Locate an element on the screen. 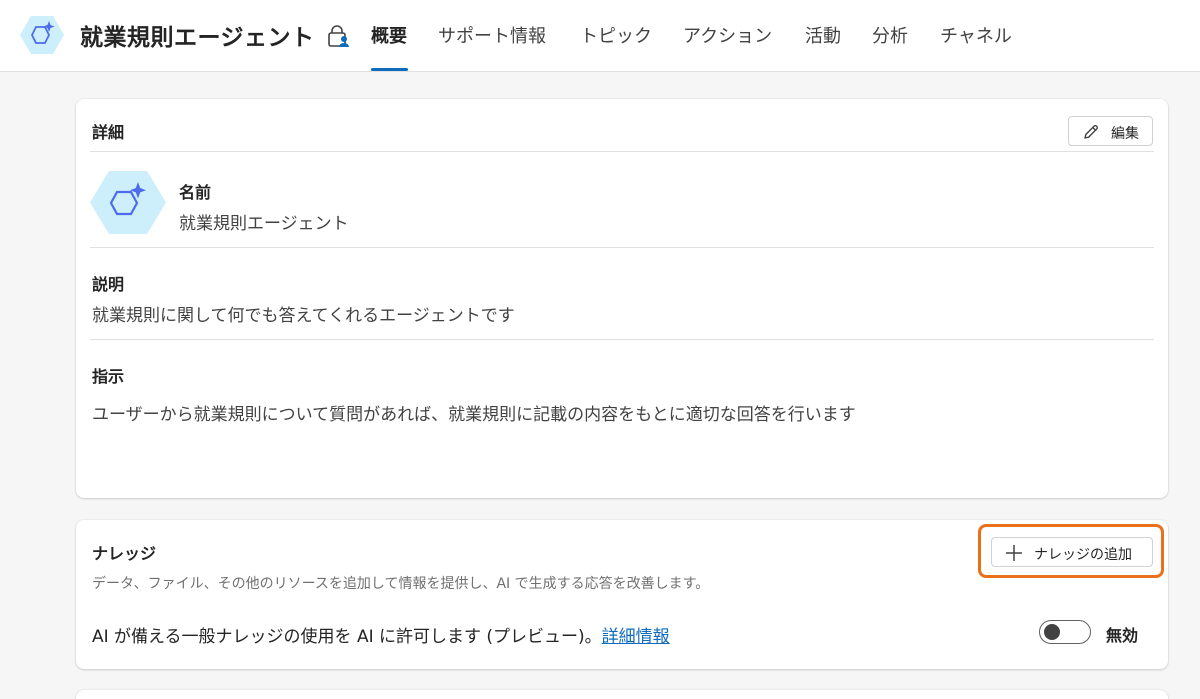 The width and height of the screenshot is (1200, 699). add-knowledge-label: ナレッジの追加 is located at coordinates (1083, 555).